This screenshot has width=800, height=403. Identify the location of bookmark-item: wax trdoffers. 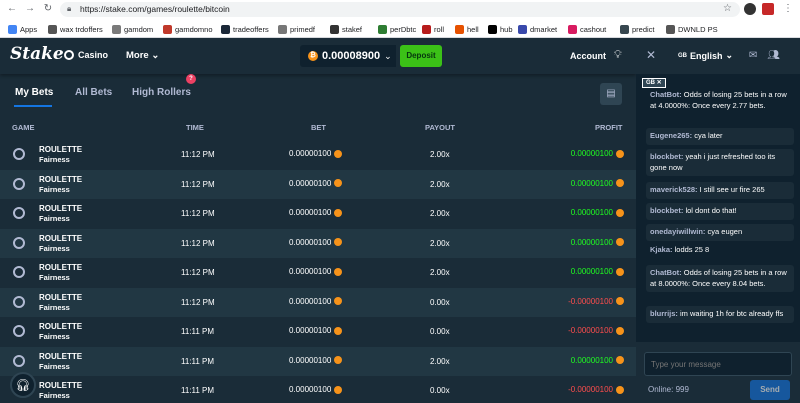
(75, 29).